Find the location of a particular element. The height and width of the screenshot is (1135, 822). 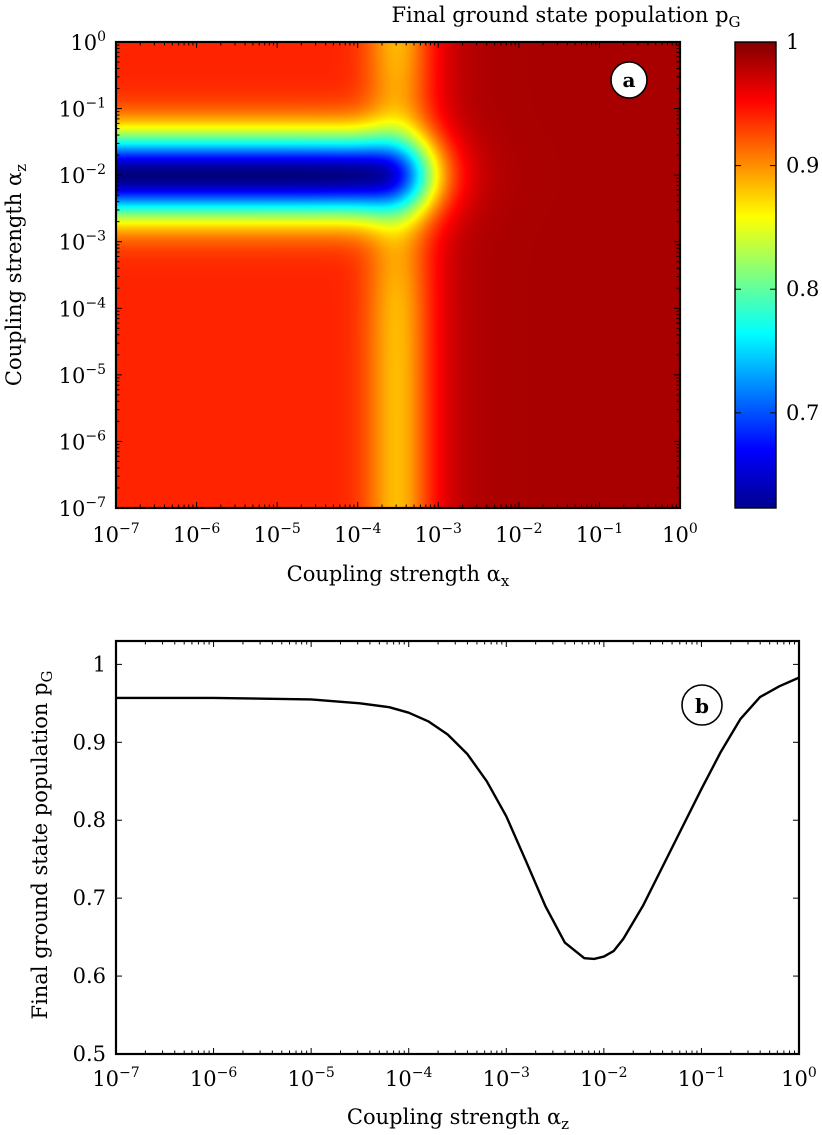

line-plot-x-tick-label: 10−5 is located at coordinates (310, 1078).